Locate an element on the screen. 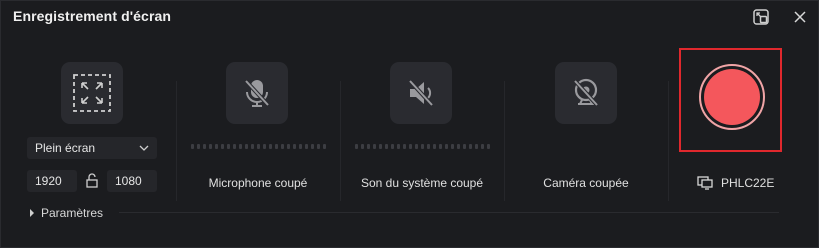  record-button is located at coordinates (732, 97).